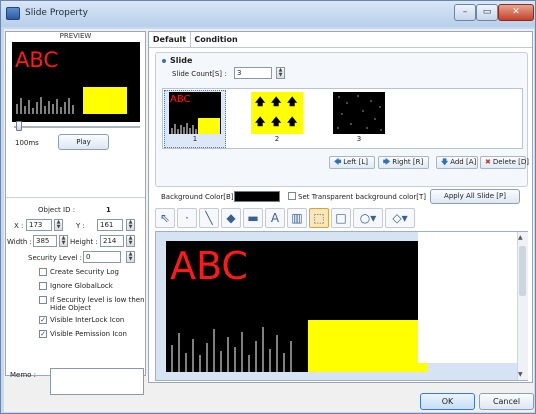 The height and width of the screenshot is (414, 536). What do you see at coordinates (475, 196) in the screenshot?
I see `apply-all-slide-button: Apply All Slide [P]` at bounding box center [475, 196].